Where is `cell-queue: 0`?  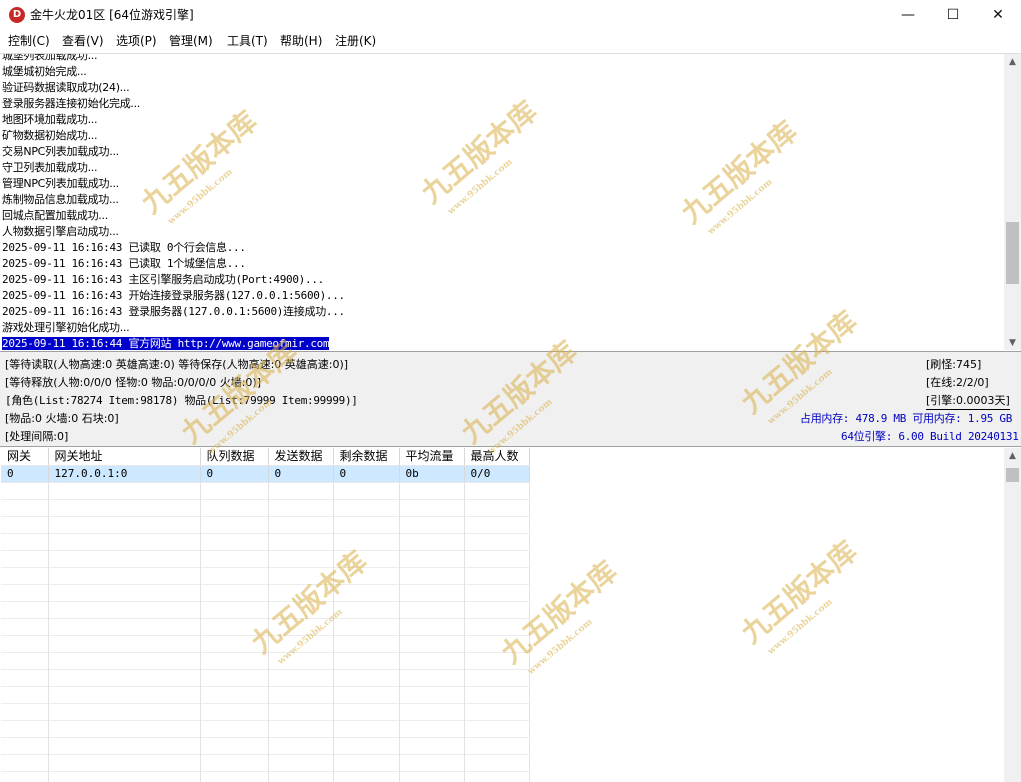 cell-queue: 0 is located at coordinates (234, 474).